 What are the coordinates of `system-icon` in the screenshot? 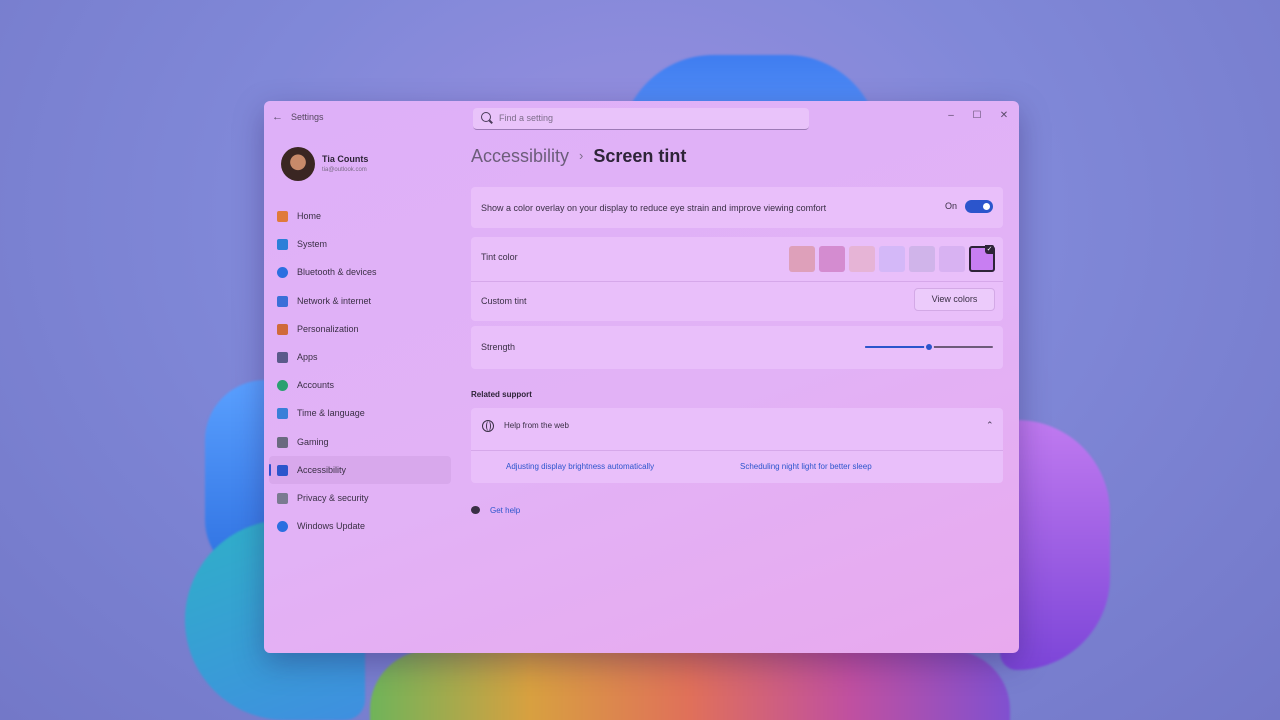 It's located at (282, 245).